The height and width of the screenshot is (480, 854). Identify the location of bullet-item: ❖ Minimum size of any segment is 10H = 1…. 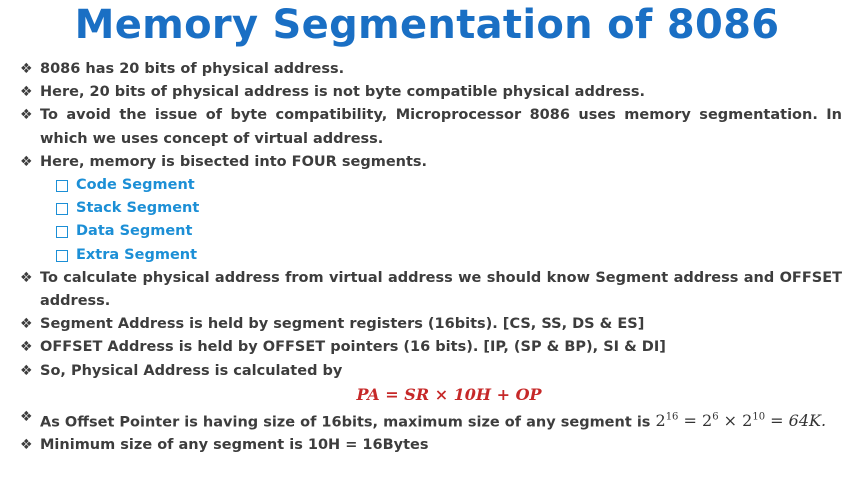
(431, 445).